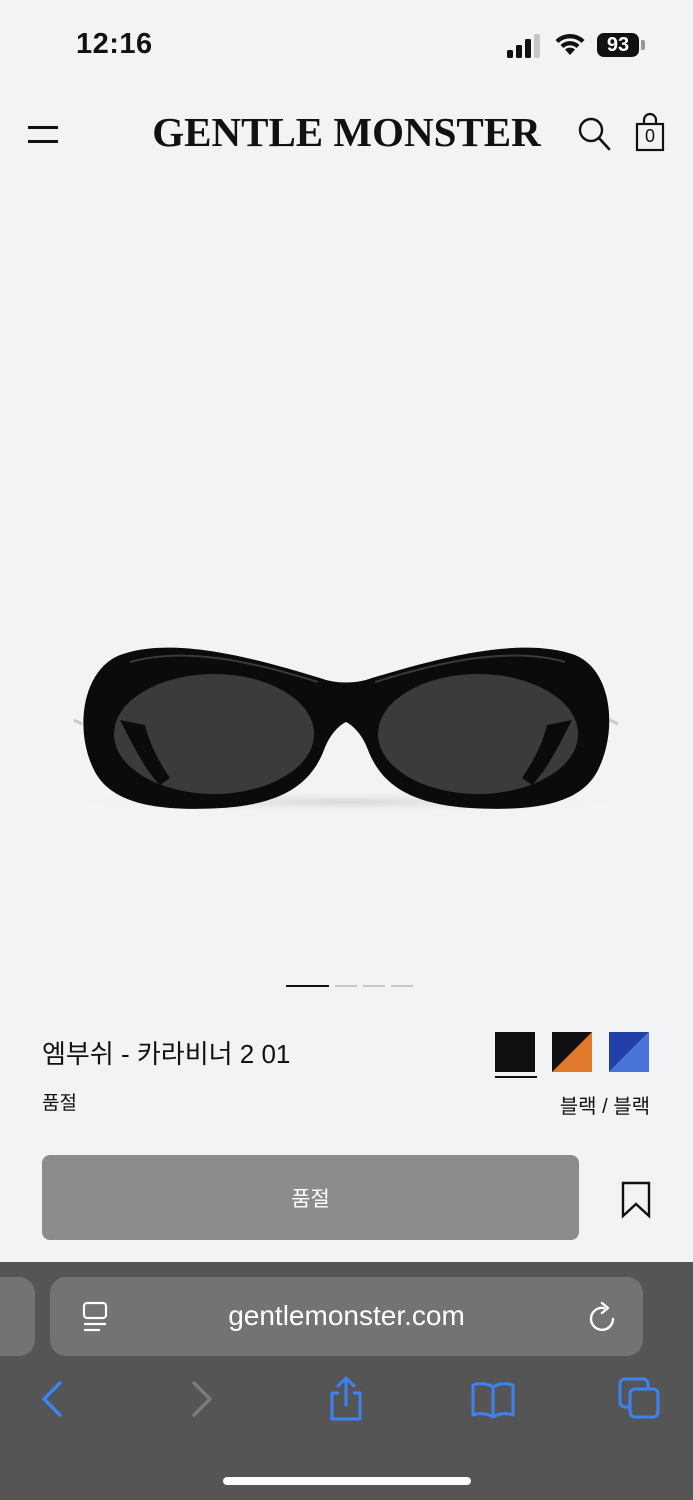 The height and width of the screenshot is (1500, 693). I want to click on previous-tab-peek, so click(17, 1316).